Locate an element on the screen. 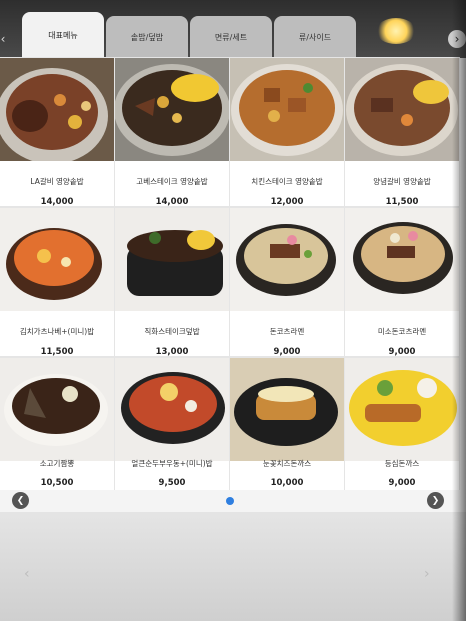 The width and height of the screenshot is (466, 621). tab-label: 대표메뉴 is located at coordinates (63, 35).